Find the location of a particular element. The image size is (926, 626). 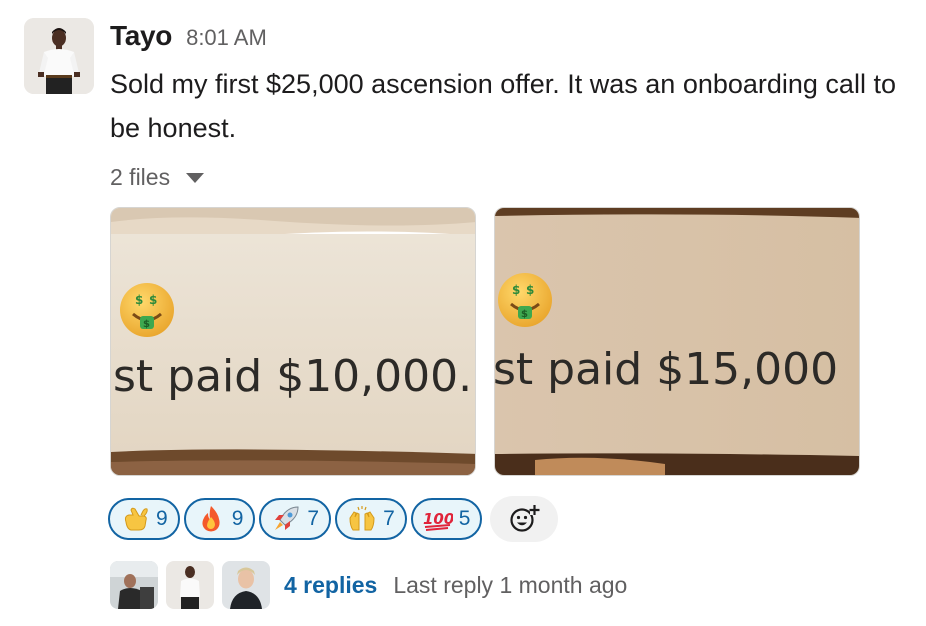

fire-icon is located at coordinates (211, 519).